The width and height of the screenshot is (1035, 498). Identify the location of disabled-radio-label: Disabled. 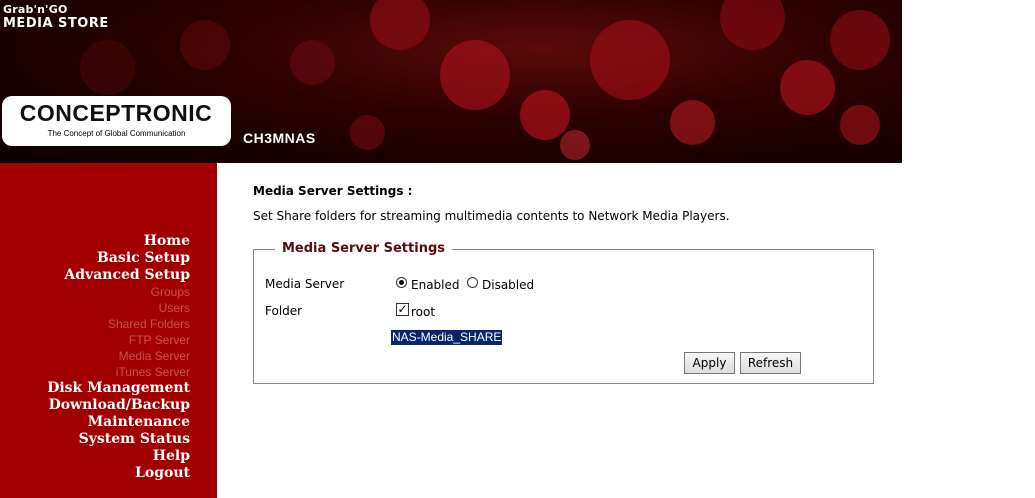
(508, 285).